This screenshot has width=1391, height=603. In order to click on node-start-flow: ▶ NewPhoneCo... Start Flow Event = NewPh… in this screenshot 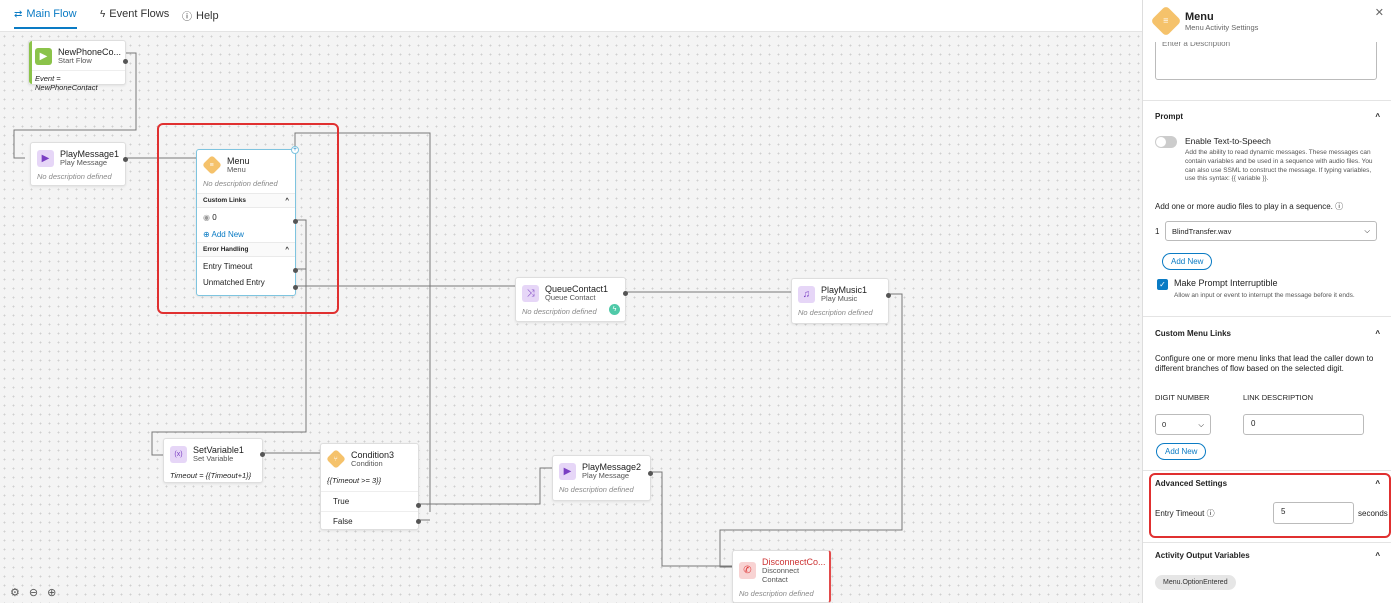, I will do `click(78, 66)`.